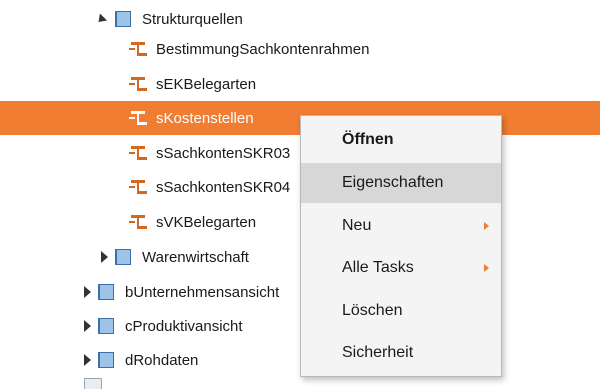  I want to click on menu-item-label: Neu, so click(357, 225).